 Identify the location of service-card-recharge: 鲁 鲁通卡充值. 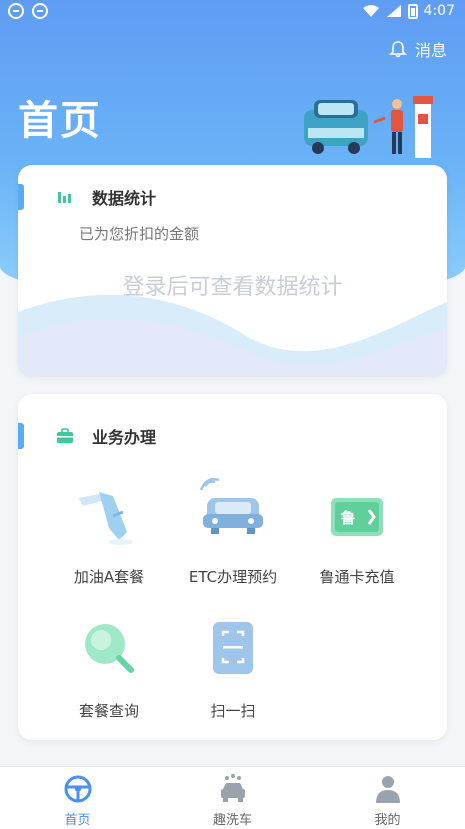
(357, 531).